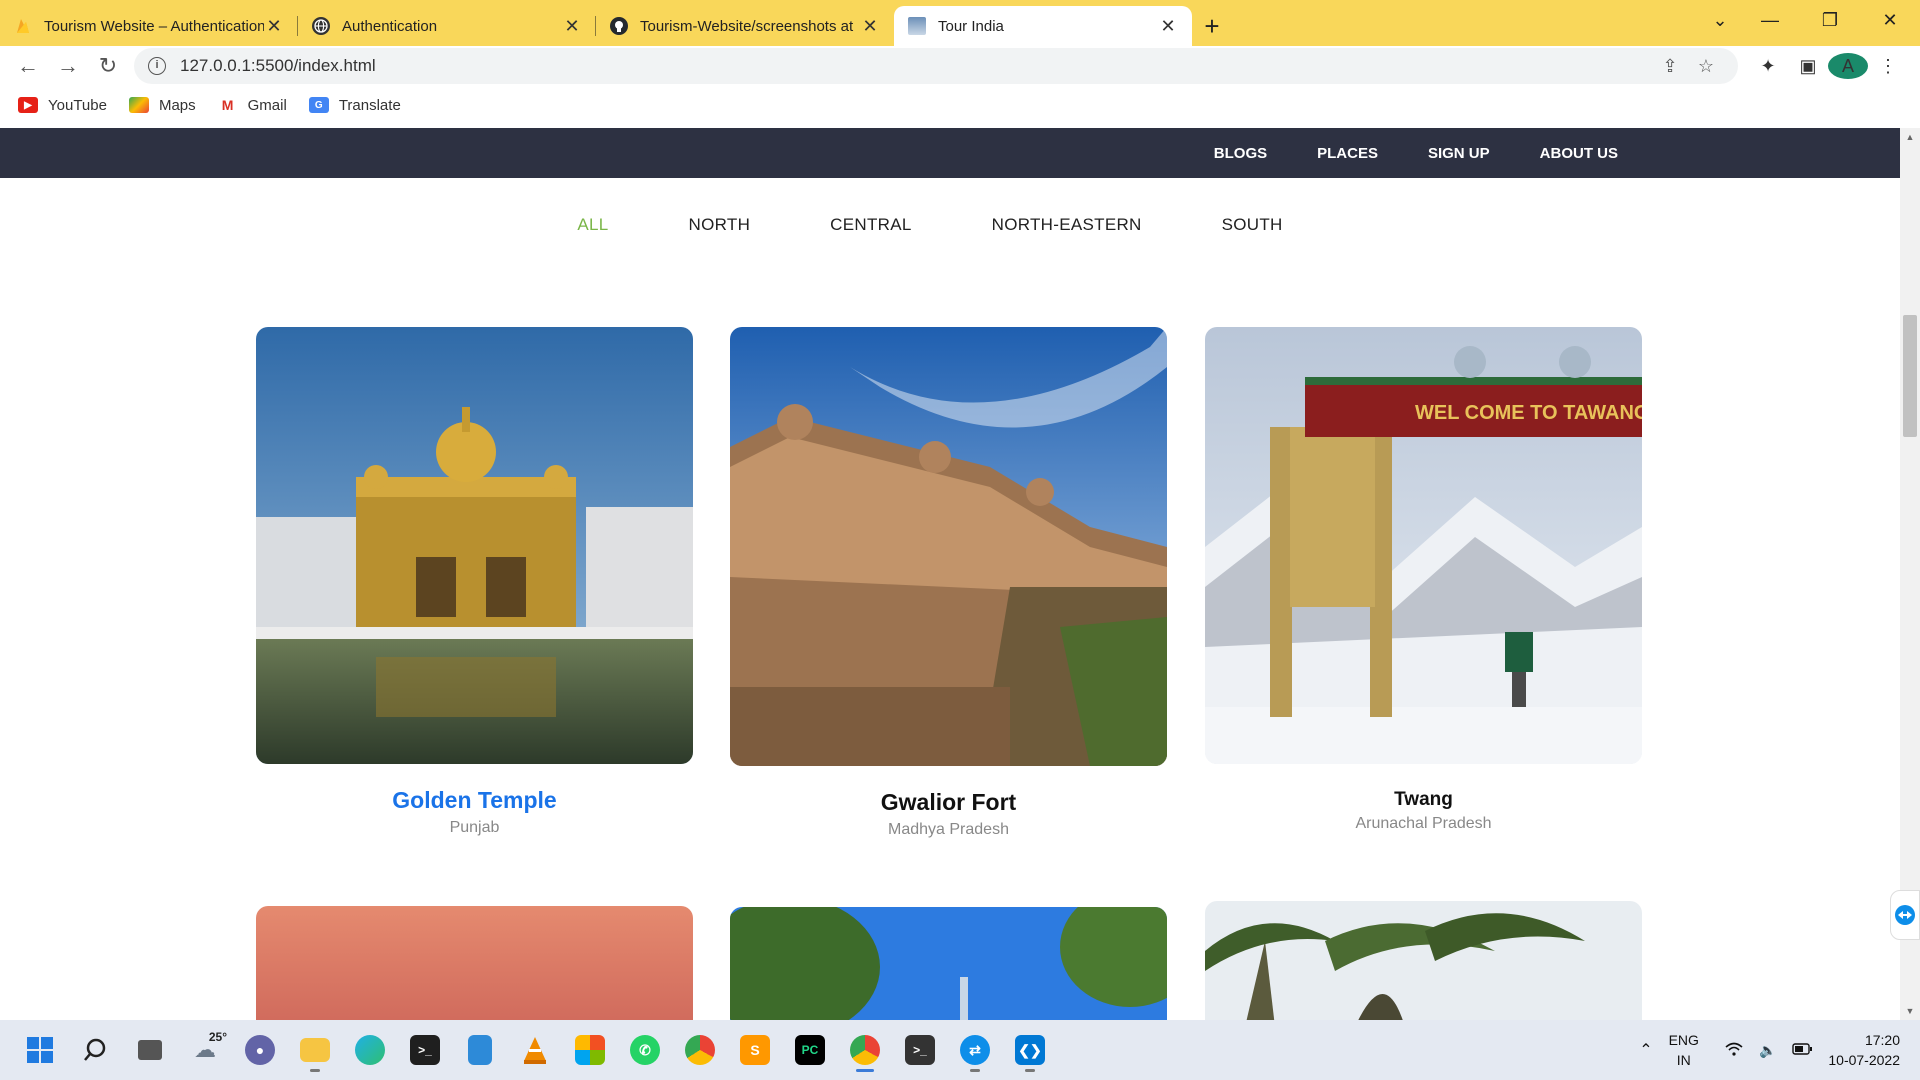  Describe the element at coordinates (1030, 1050) in the screenshot. I see `vscode-icon: ❮❯` at that location.